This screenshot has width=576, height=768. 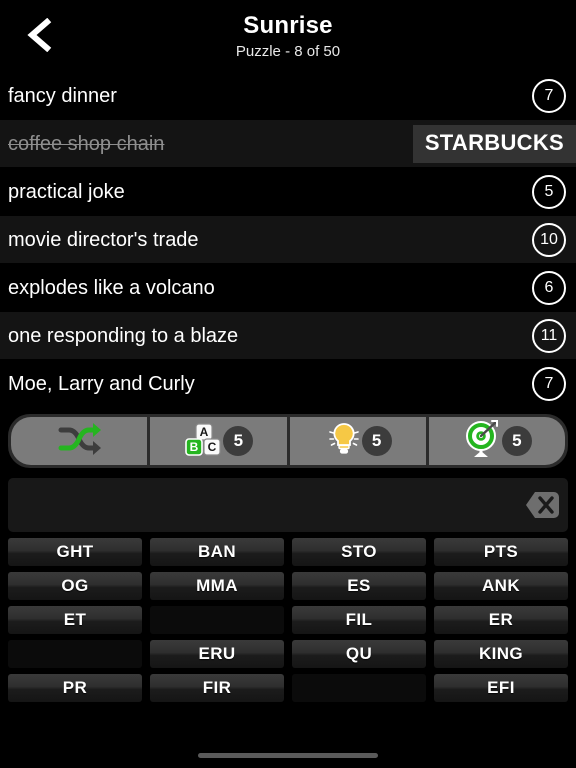 I want to click on letter-tile: FIL, so click(x=359, y=620).